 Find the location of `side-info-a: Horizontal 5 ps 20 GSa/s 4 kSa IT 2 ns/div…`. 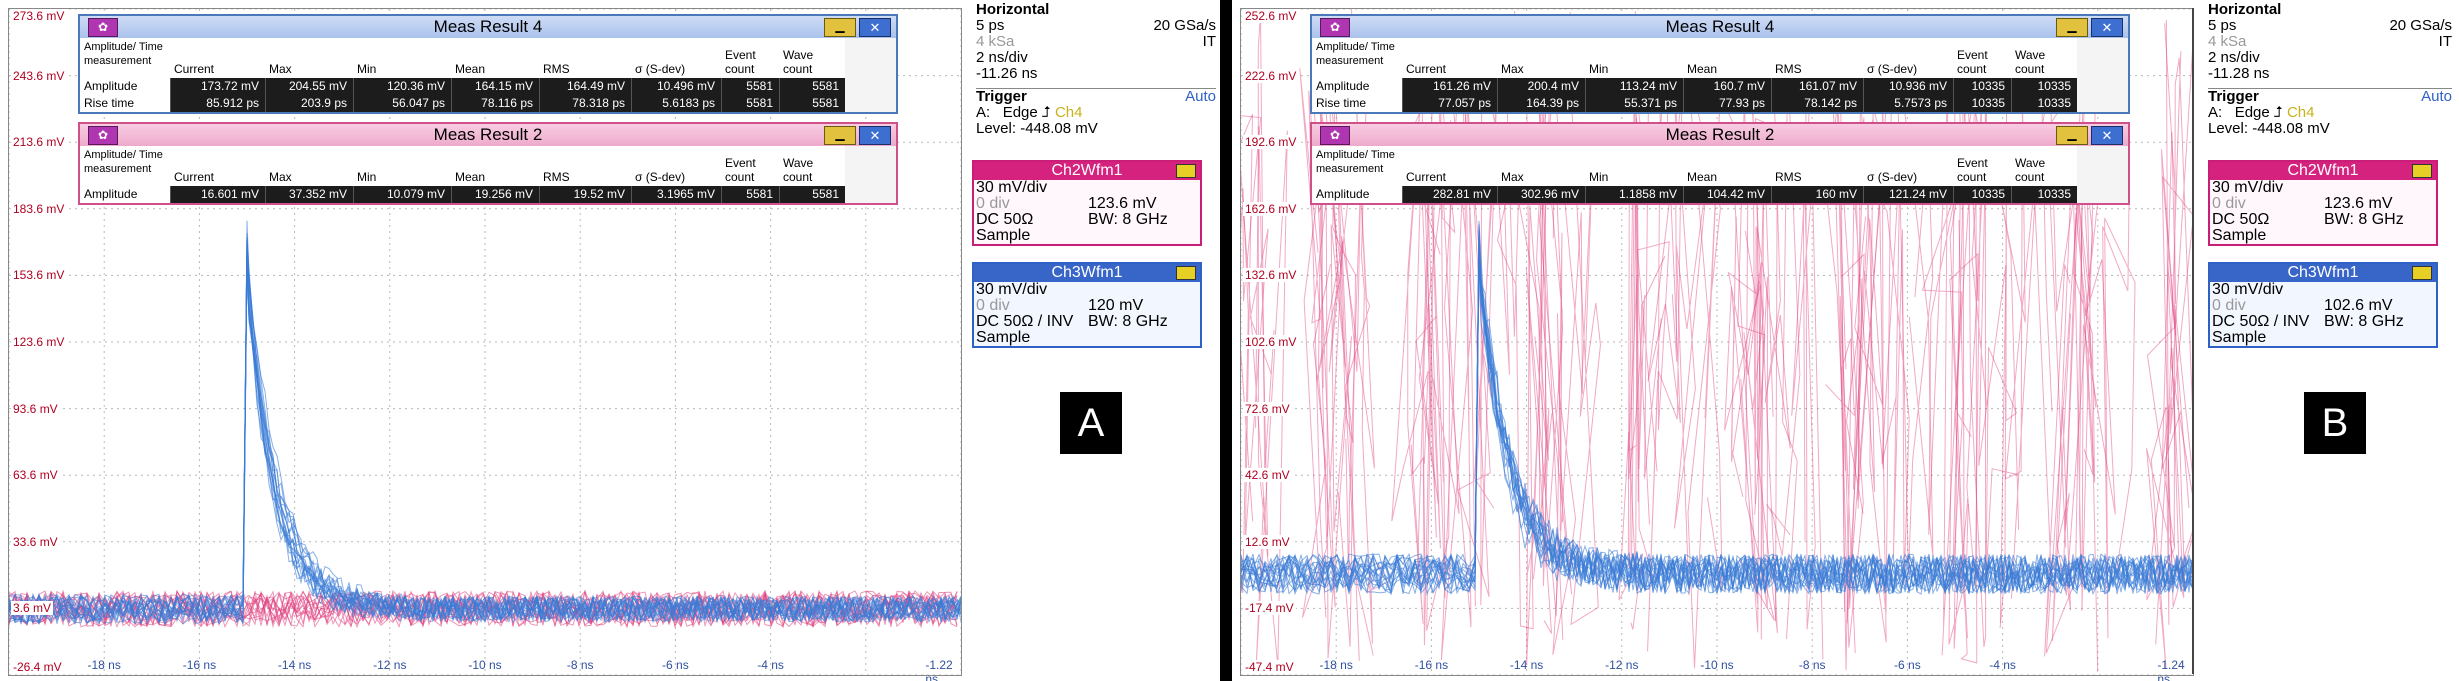

side-info-a: Horizontal 5 ps 20 GSa/s 4 kSa IT 2 ns/div… is located at coordinates (1096, 340).